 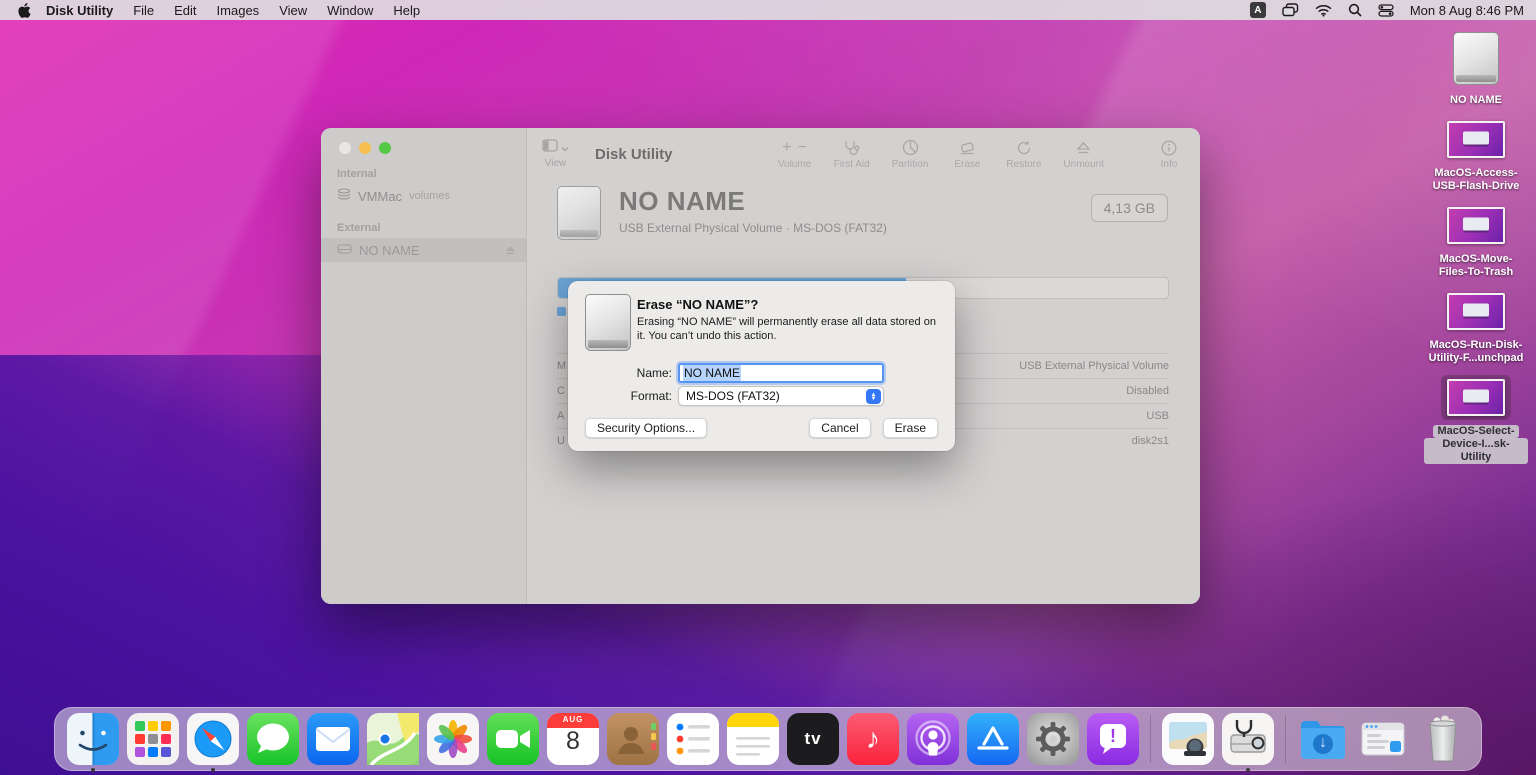 What do you see at coordinates (561, 416) in the screenshot?
I see `info-label: A` at bounding box center [561, 416].